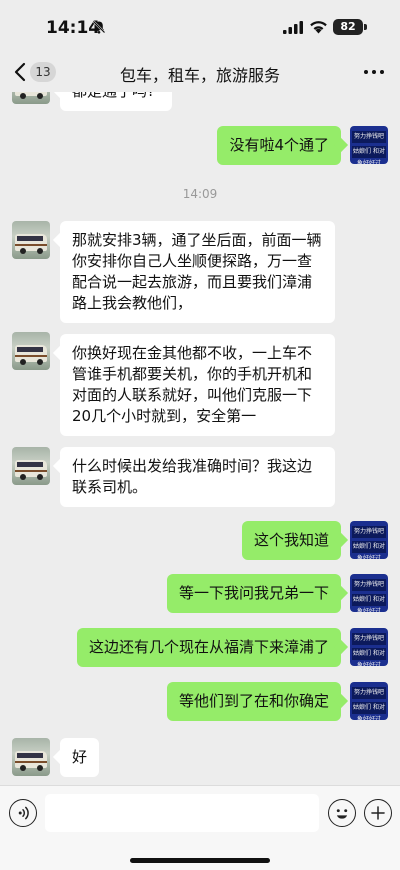 This screenshot has height=870, width=400. What do you see at coordinates (20, 72) in the screenshot?
I see `chevron-left-icon` at bounding box center [20, 72].